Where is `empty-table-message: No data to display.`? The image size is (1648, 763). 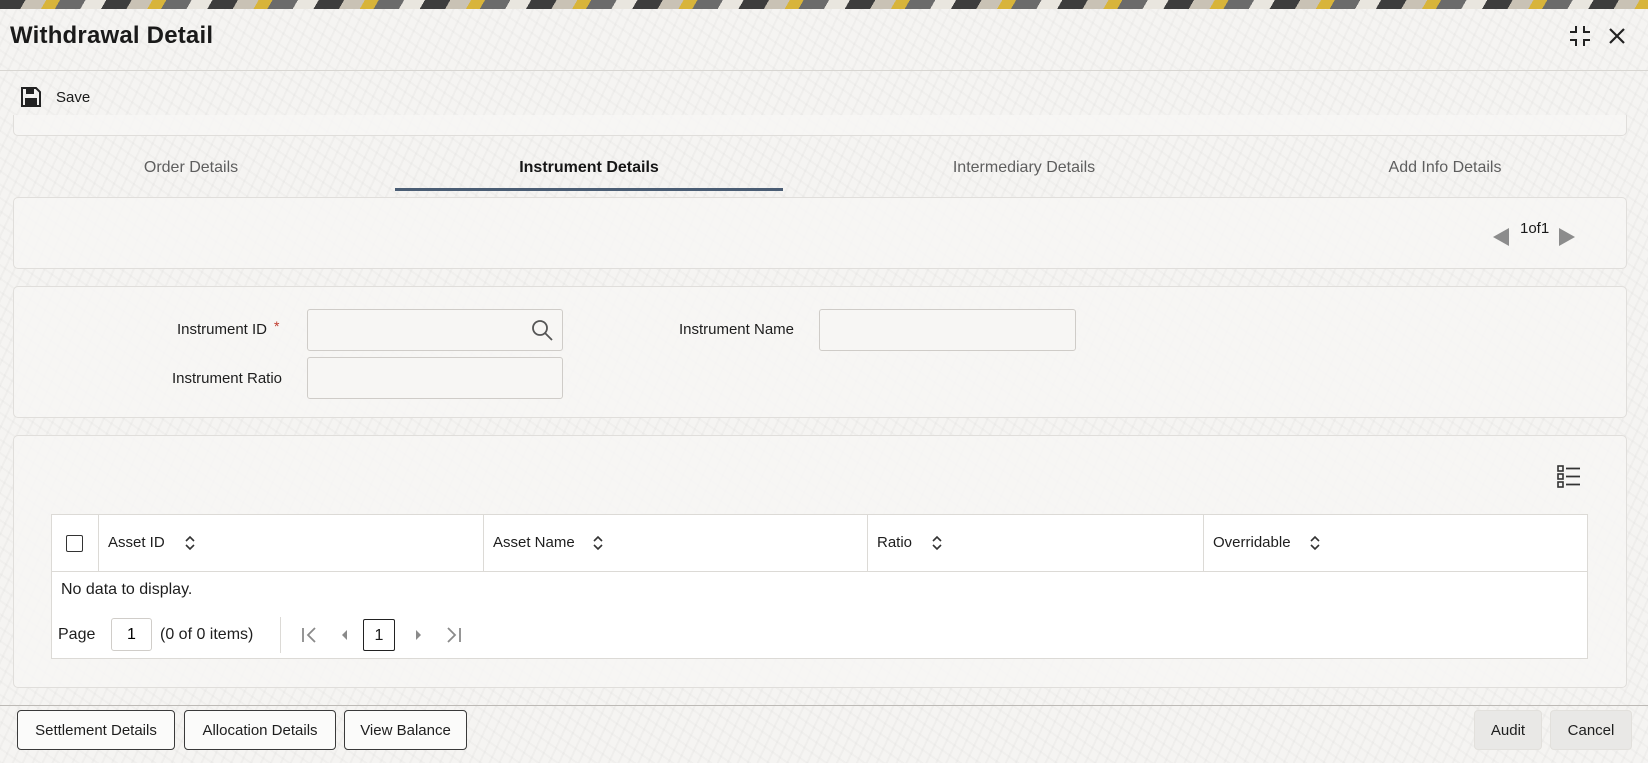 empty-table-message: No data to display. is located at coordinates (127, 589).